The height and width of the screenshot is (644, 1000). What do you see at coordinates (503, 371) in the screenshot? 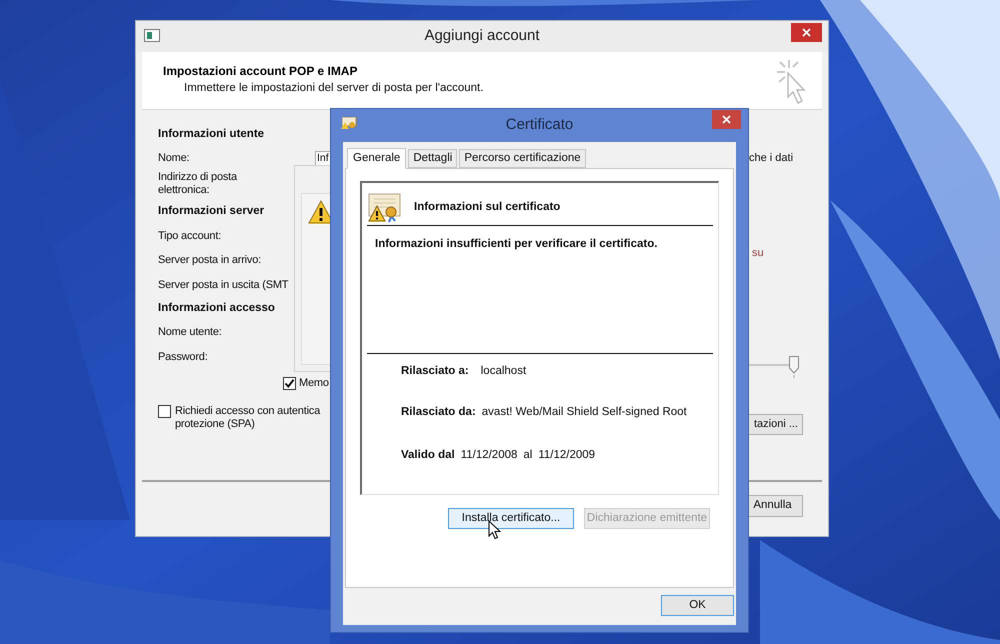
I see `field-value: localhost` at bounding box center [503, 371].